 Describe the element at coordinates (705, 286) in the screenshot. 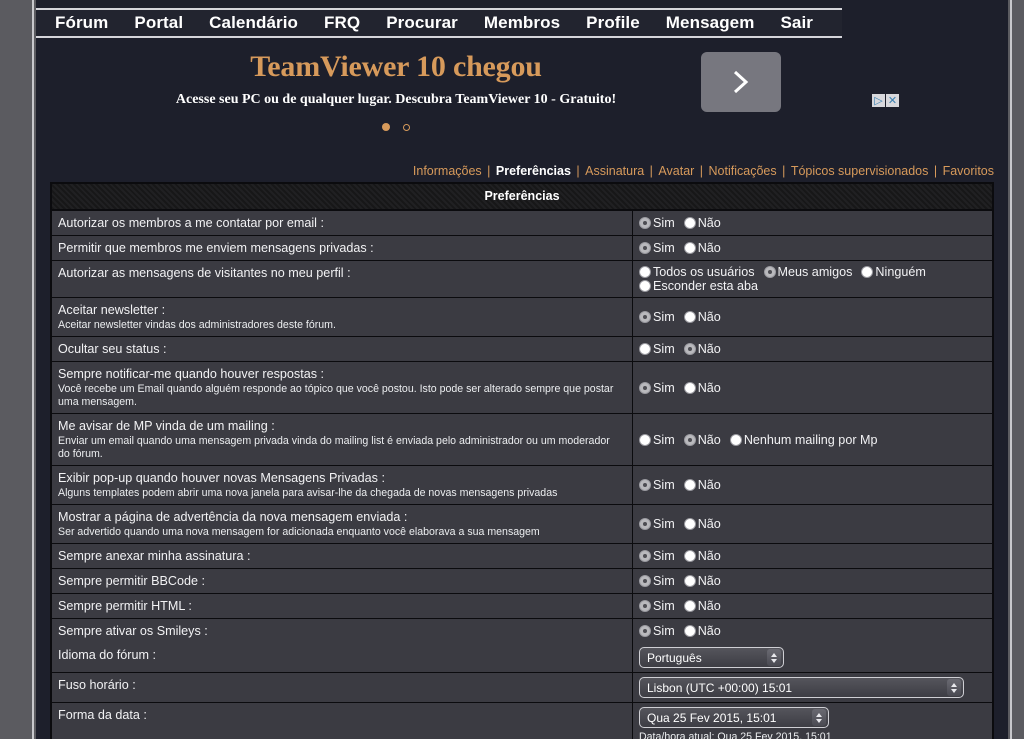

I see `radio-label: Esconder esta aba` at that location.